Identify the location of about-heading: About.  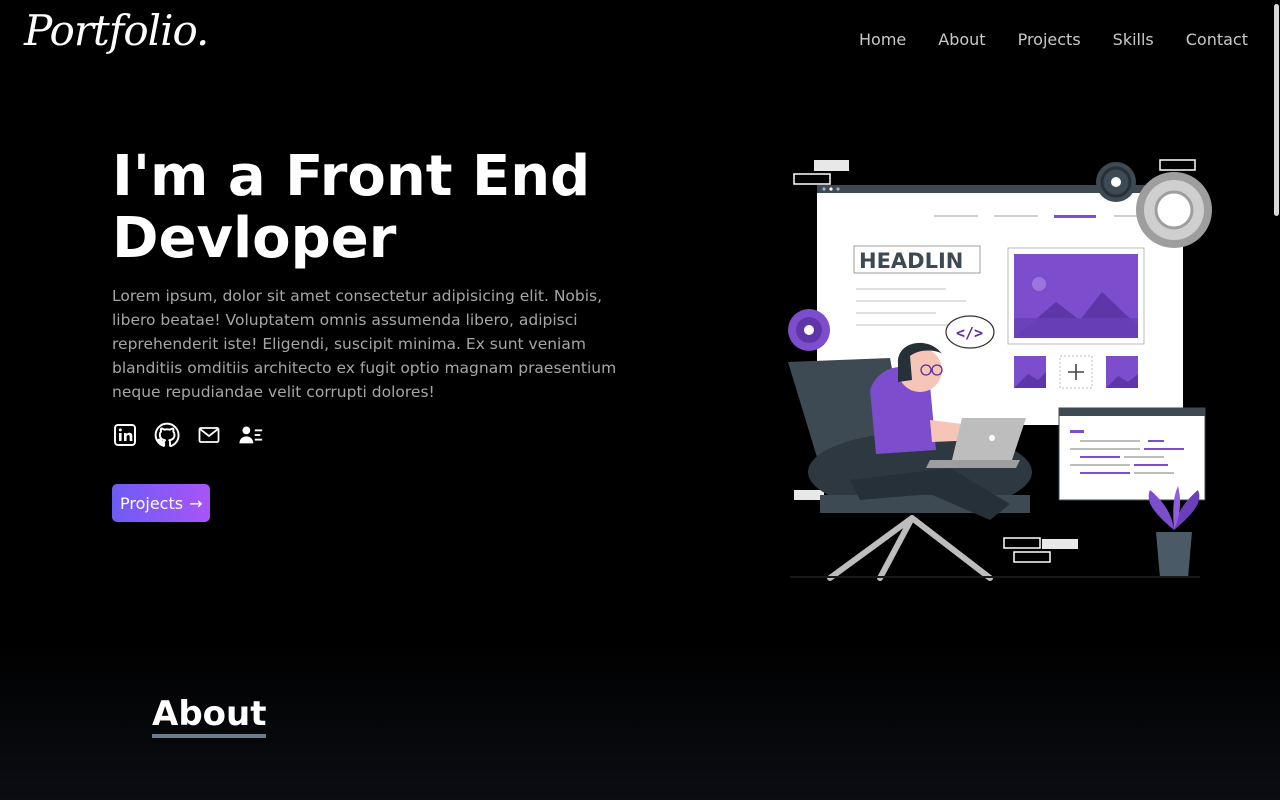
(209, 716).